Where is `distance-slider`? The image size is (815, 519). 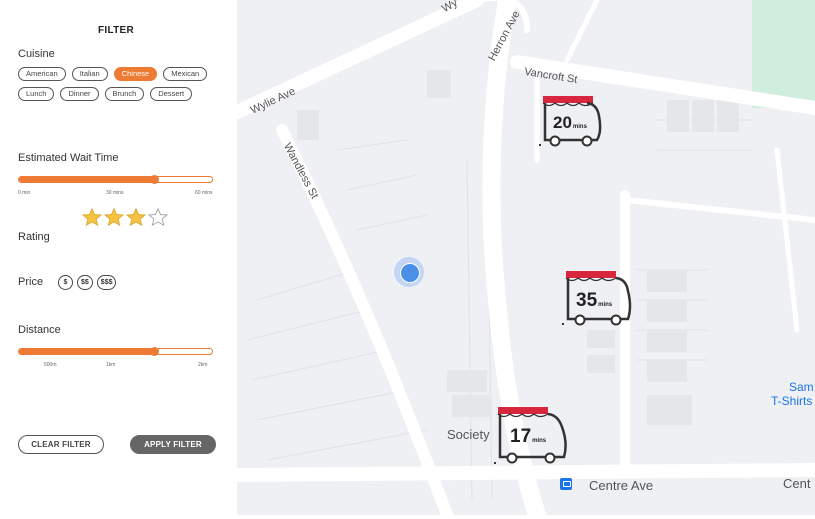 distance-slider is located at coordinates (115, 351).